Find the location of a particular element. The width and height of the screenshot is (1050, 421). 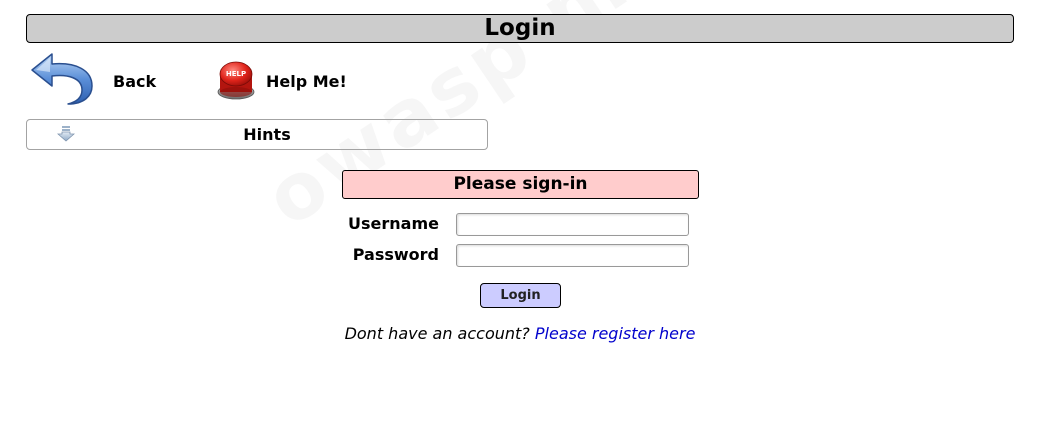

help-label: Help Me! is located at coordinates (306, 81).